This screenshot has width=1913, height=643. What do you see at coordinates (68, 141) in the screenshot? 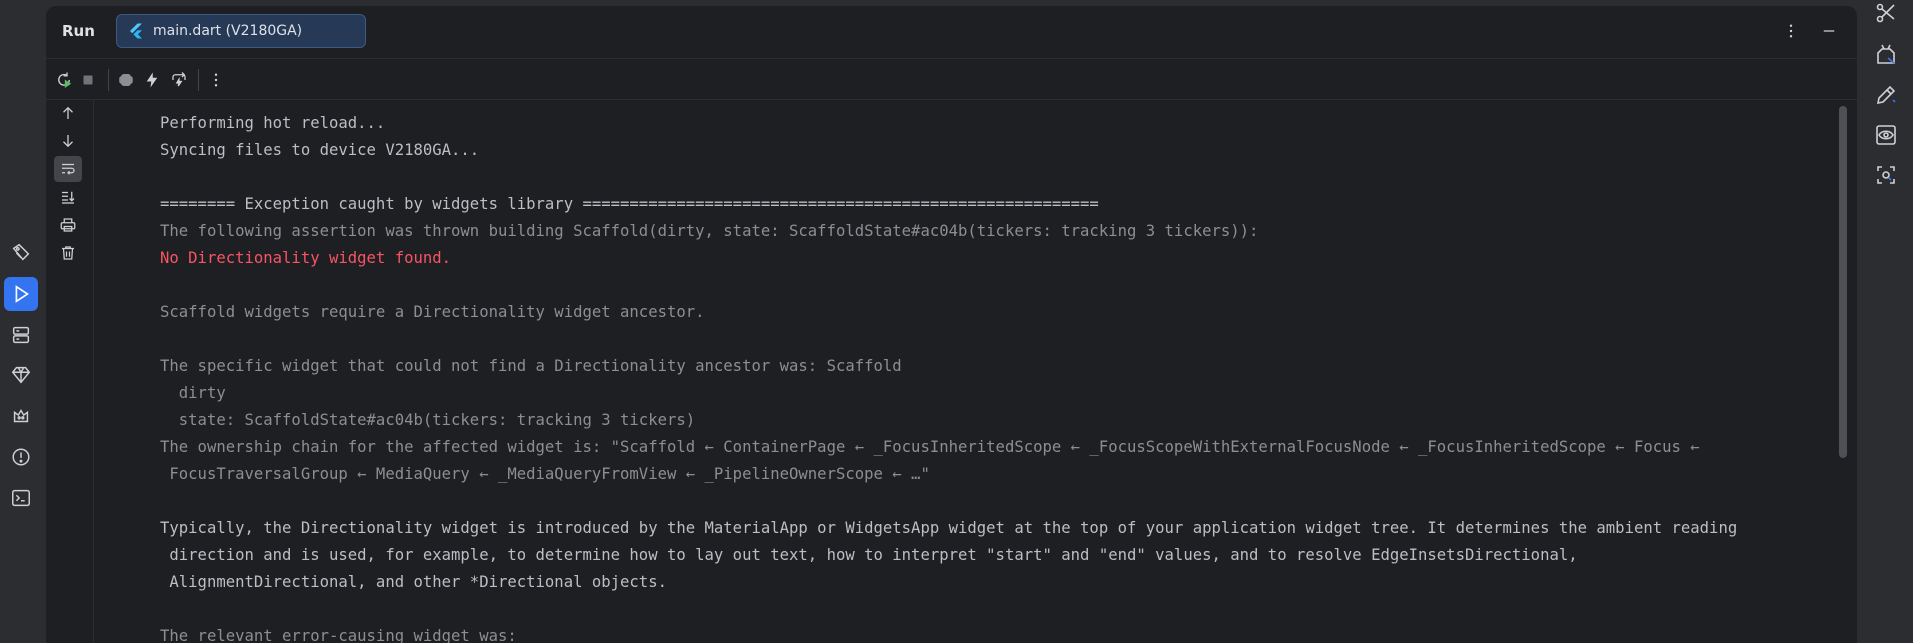
I see `arrow-down-icon` at bounding box center [68, 141].